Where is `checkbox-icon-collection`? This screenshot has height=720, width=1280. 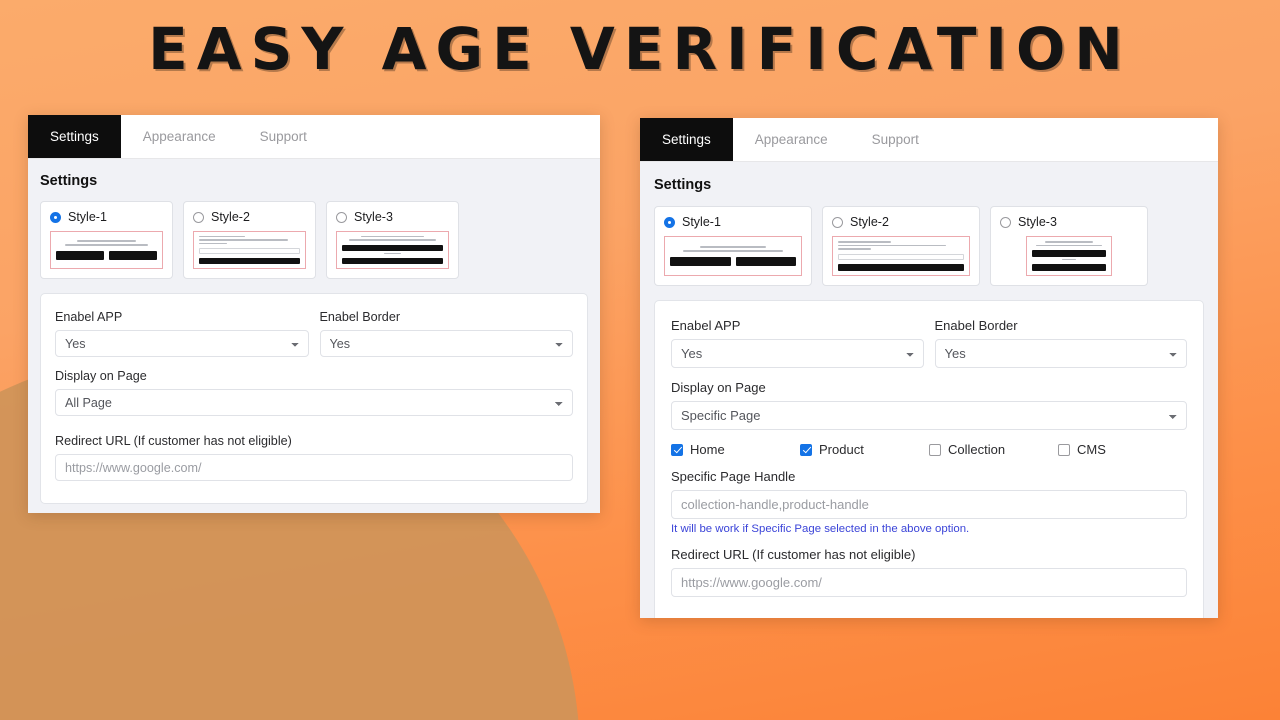
checkbox-icon-collection is located at coordinates (935, 449).